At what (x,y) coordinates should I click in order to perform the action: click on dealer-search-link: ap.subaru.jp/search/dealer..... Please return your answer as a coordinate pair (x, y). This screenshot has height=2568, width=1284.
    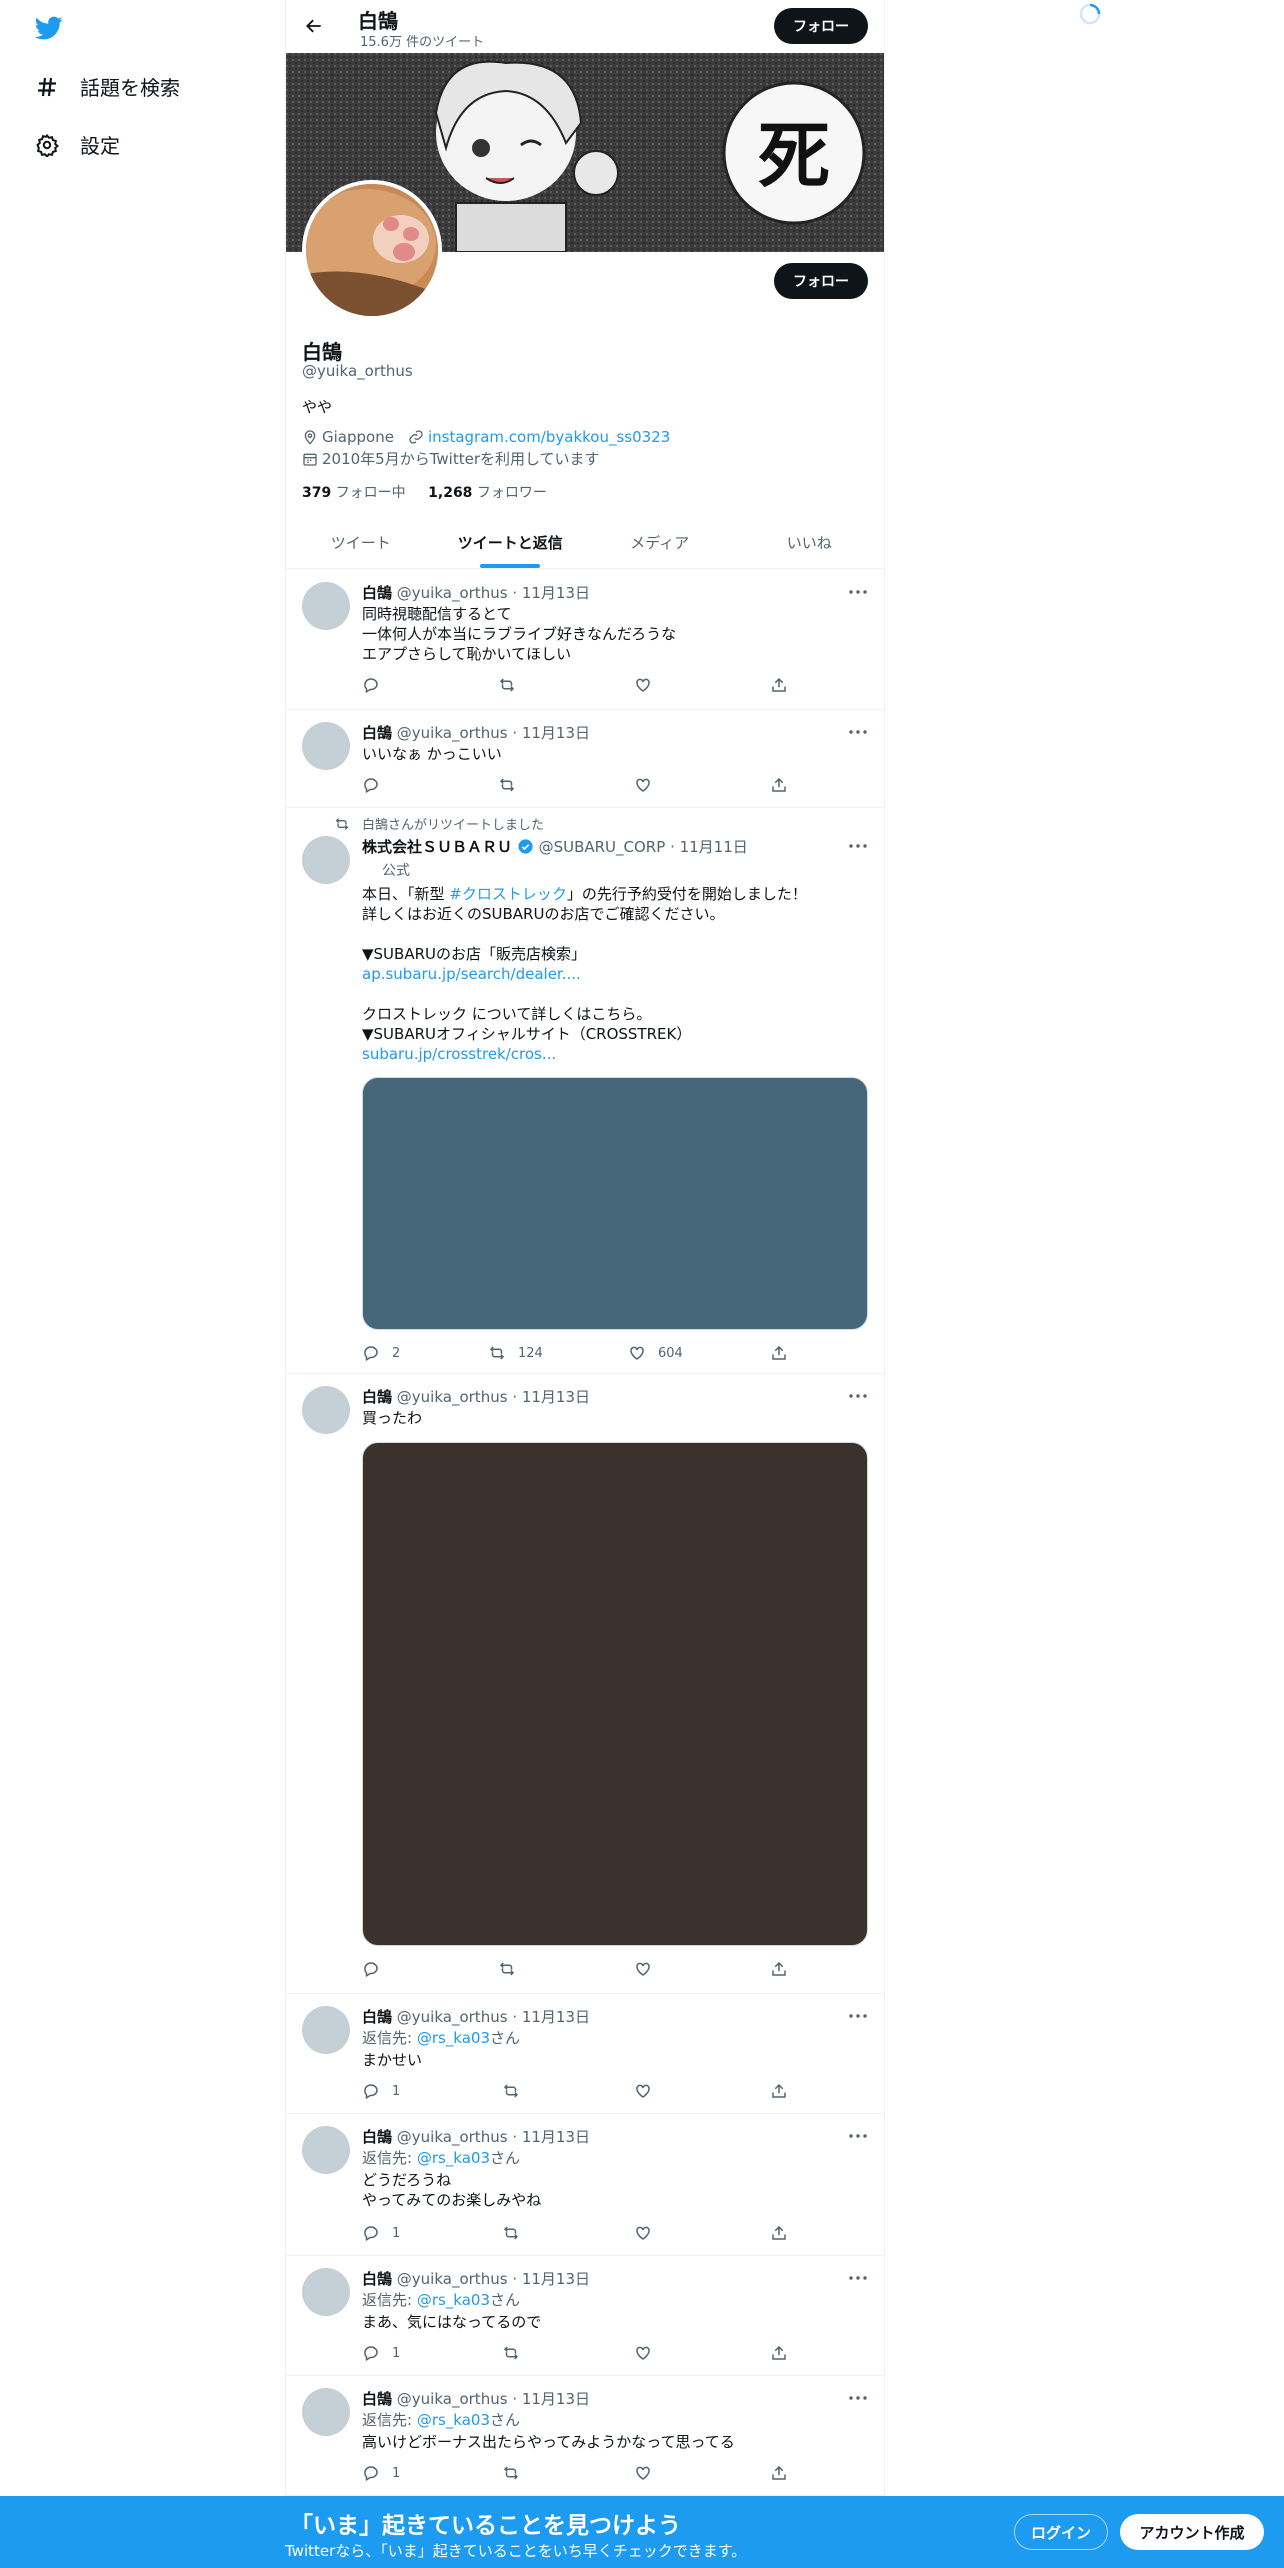
    Looking at the image, I should click on (612, 974).